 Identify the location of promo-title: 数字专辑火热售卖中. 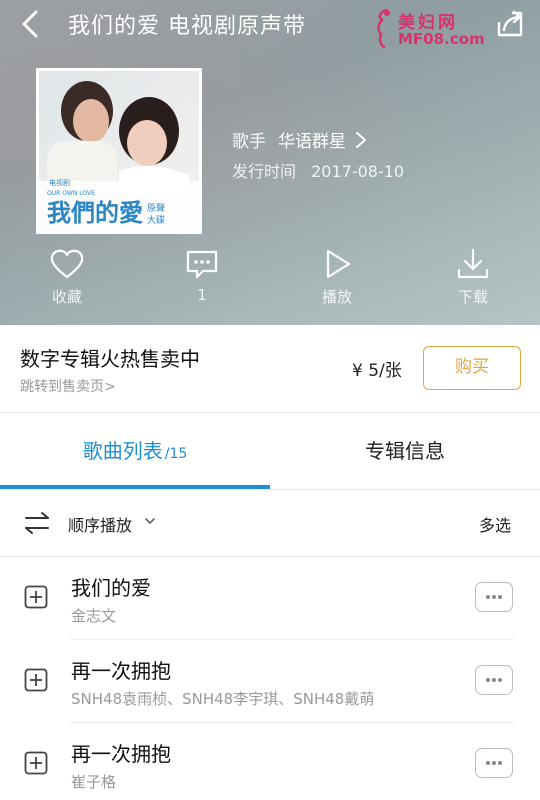
(110, 359).